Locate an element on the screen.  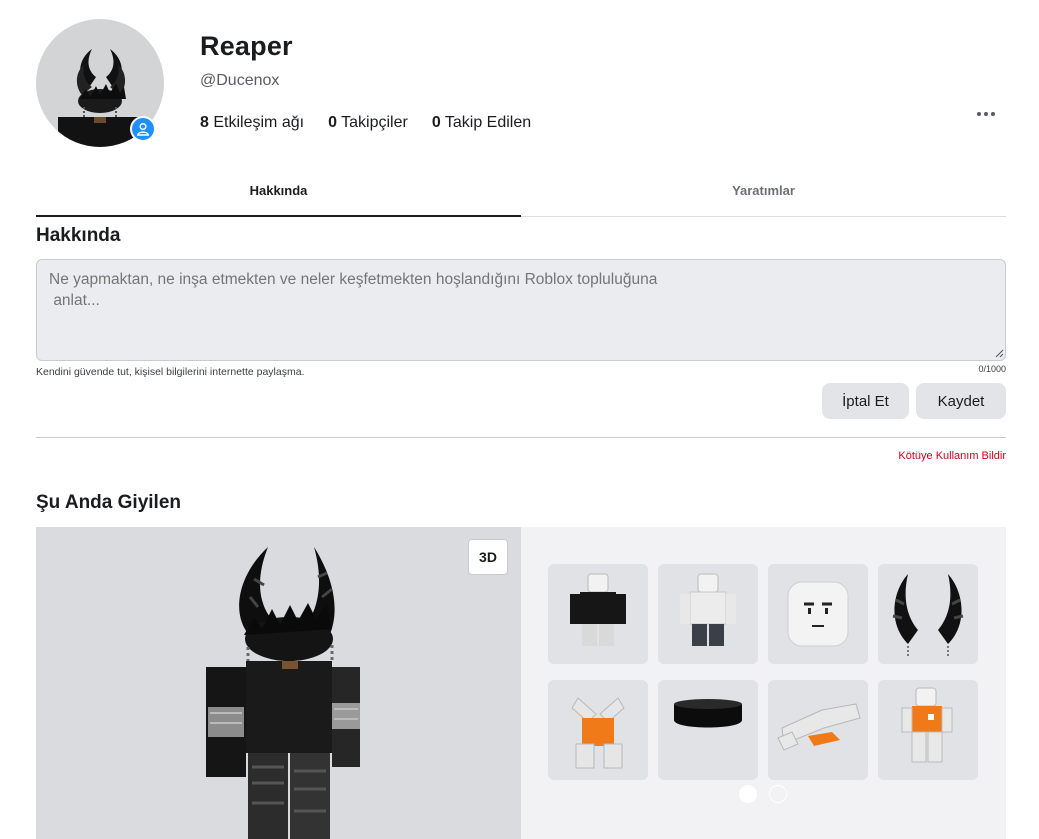
toggle-3d-button: 3D is located at coordinates (488, 557).